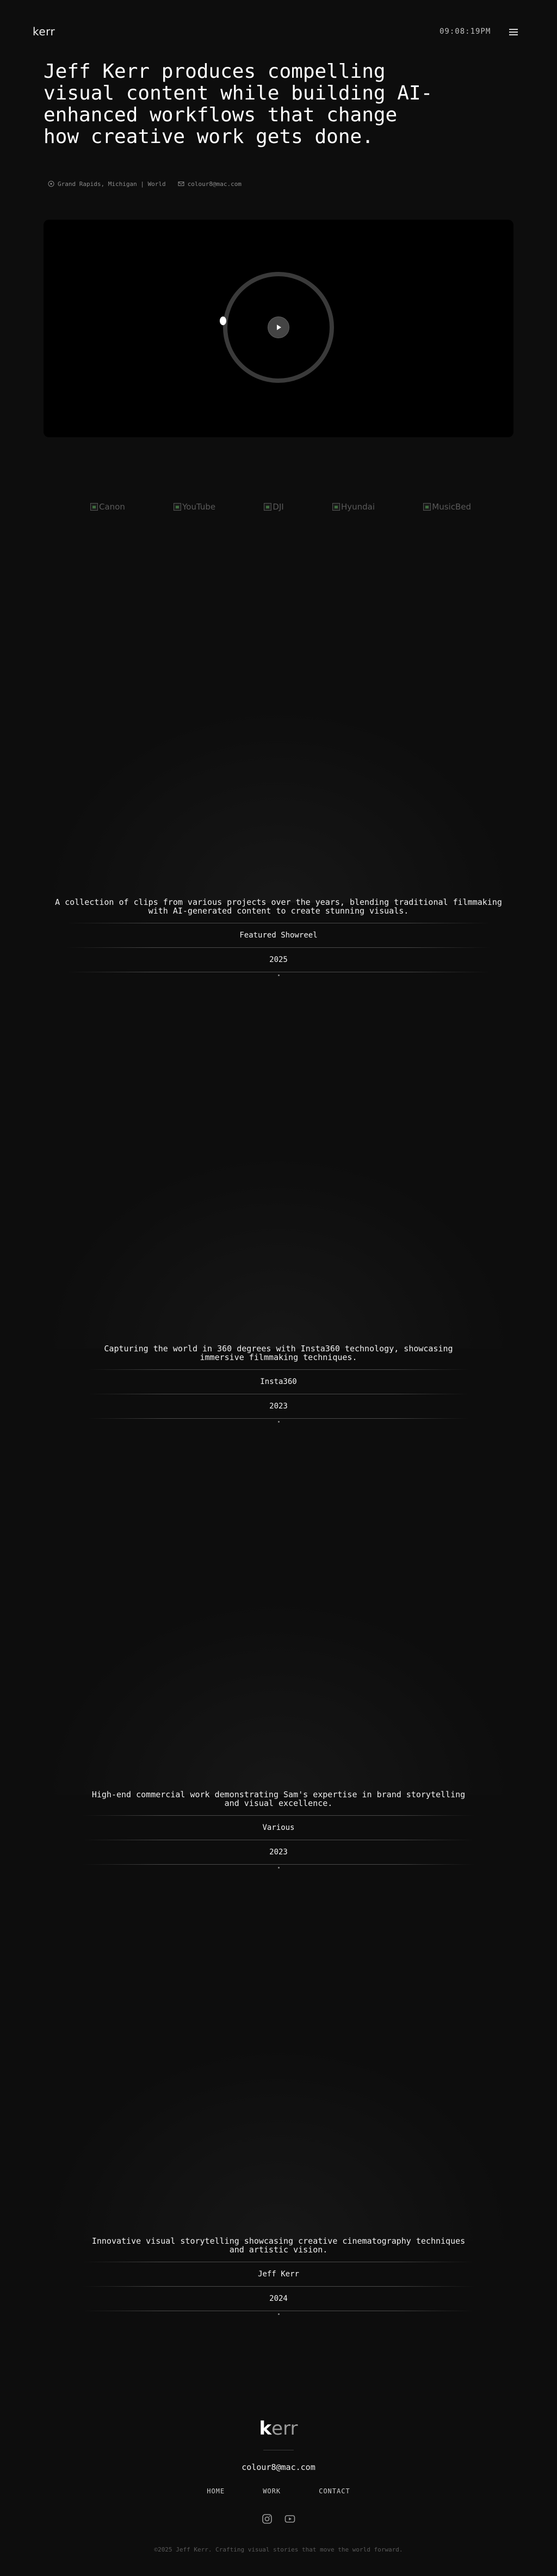  I want to click on mail-icon, so click(181, 184).